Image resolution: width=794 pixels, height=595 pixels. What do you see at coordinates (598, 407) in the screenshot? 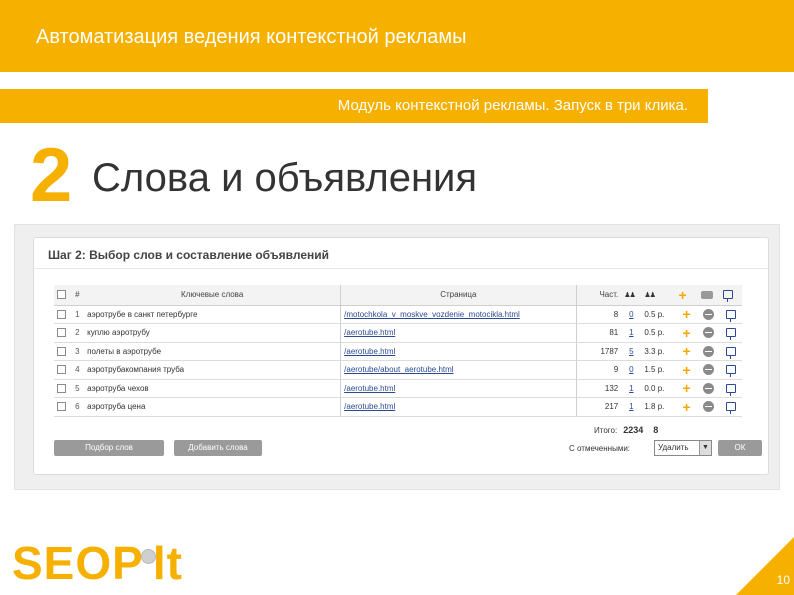
I see `row-freq: 217` at bounding box center [598, 407].